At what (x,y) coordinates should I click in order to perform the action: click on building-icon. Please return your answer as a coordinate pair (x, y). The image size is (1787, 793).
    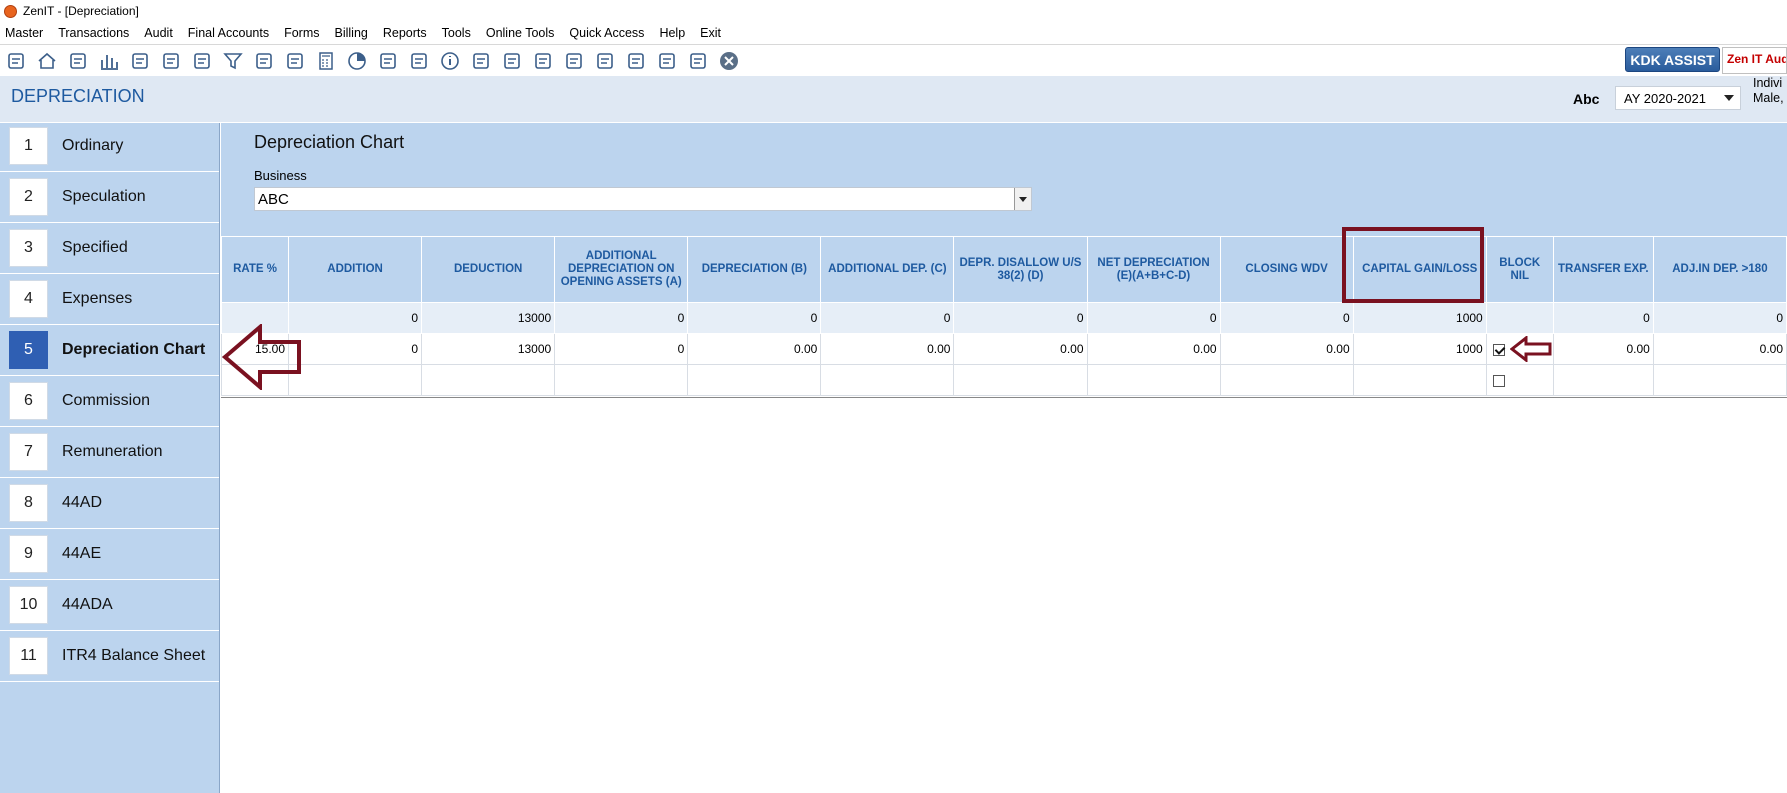
    Looking at the image, I should click on (77, 60).